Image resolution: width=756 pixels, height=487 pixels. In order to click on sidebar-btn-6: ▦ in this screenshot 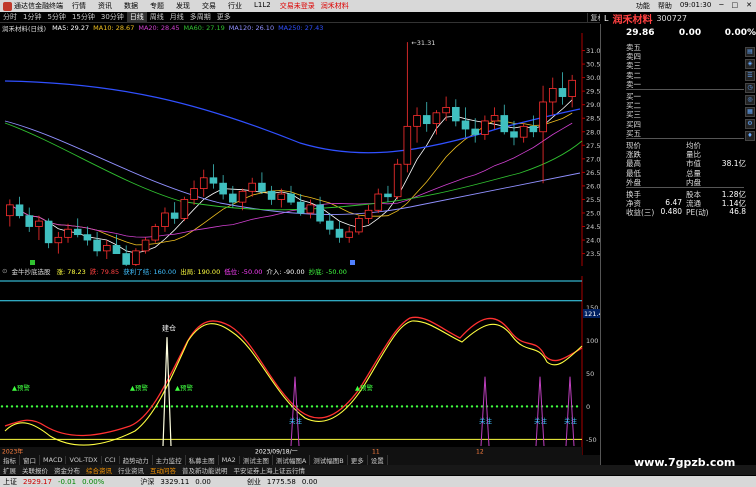, I will do `click(750, 112)`.